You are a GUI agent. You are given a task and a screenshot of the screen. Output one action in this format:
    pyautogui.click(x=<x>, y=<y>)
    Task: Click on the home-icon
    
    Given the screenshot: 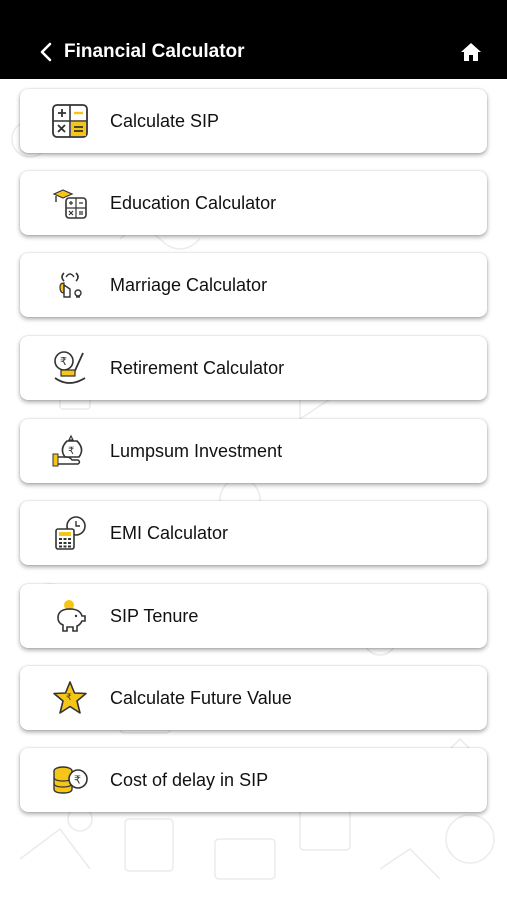 What is the action you would take?
    pyautogui.click(x=471, y=52)
    